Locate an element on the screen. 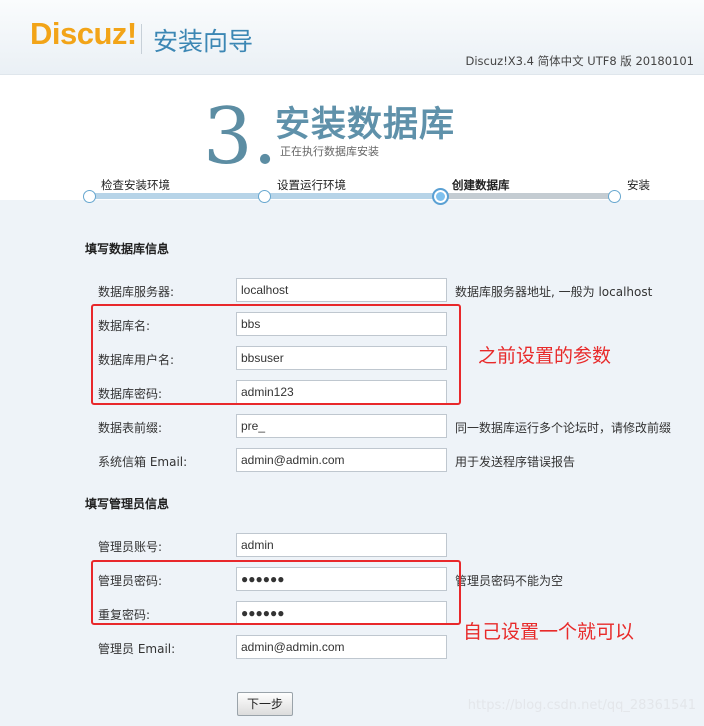  progress-label-env-check: 检查安装环境 is located at coordinates (135, 185).